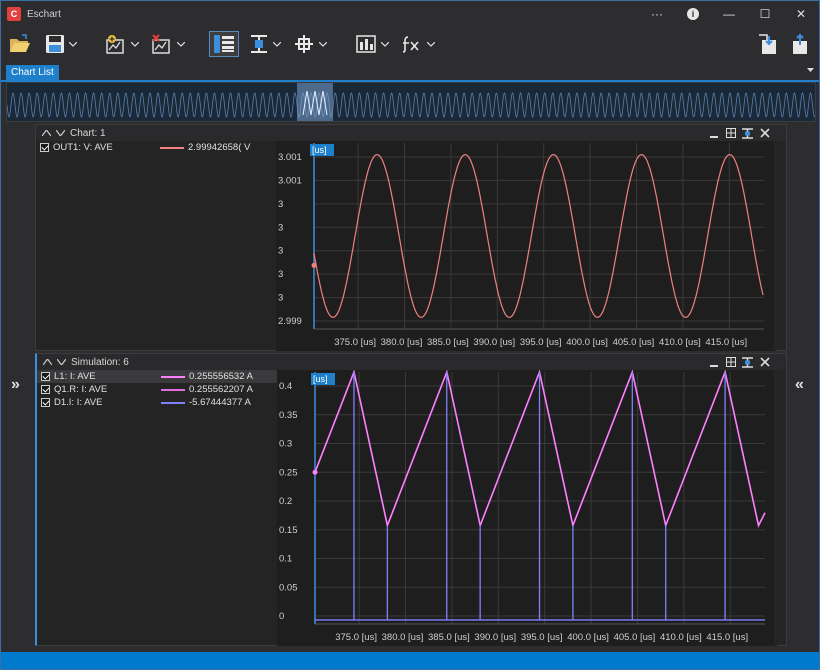 This screenshot has width=820, height=670. What do you see at coordinates (135, 44) in the screenshot?
I see `add-chart-chevron-down-icon` at bounding box center [135, 44].